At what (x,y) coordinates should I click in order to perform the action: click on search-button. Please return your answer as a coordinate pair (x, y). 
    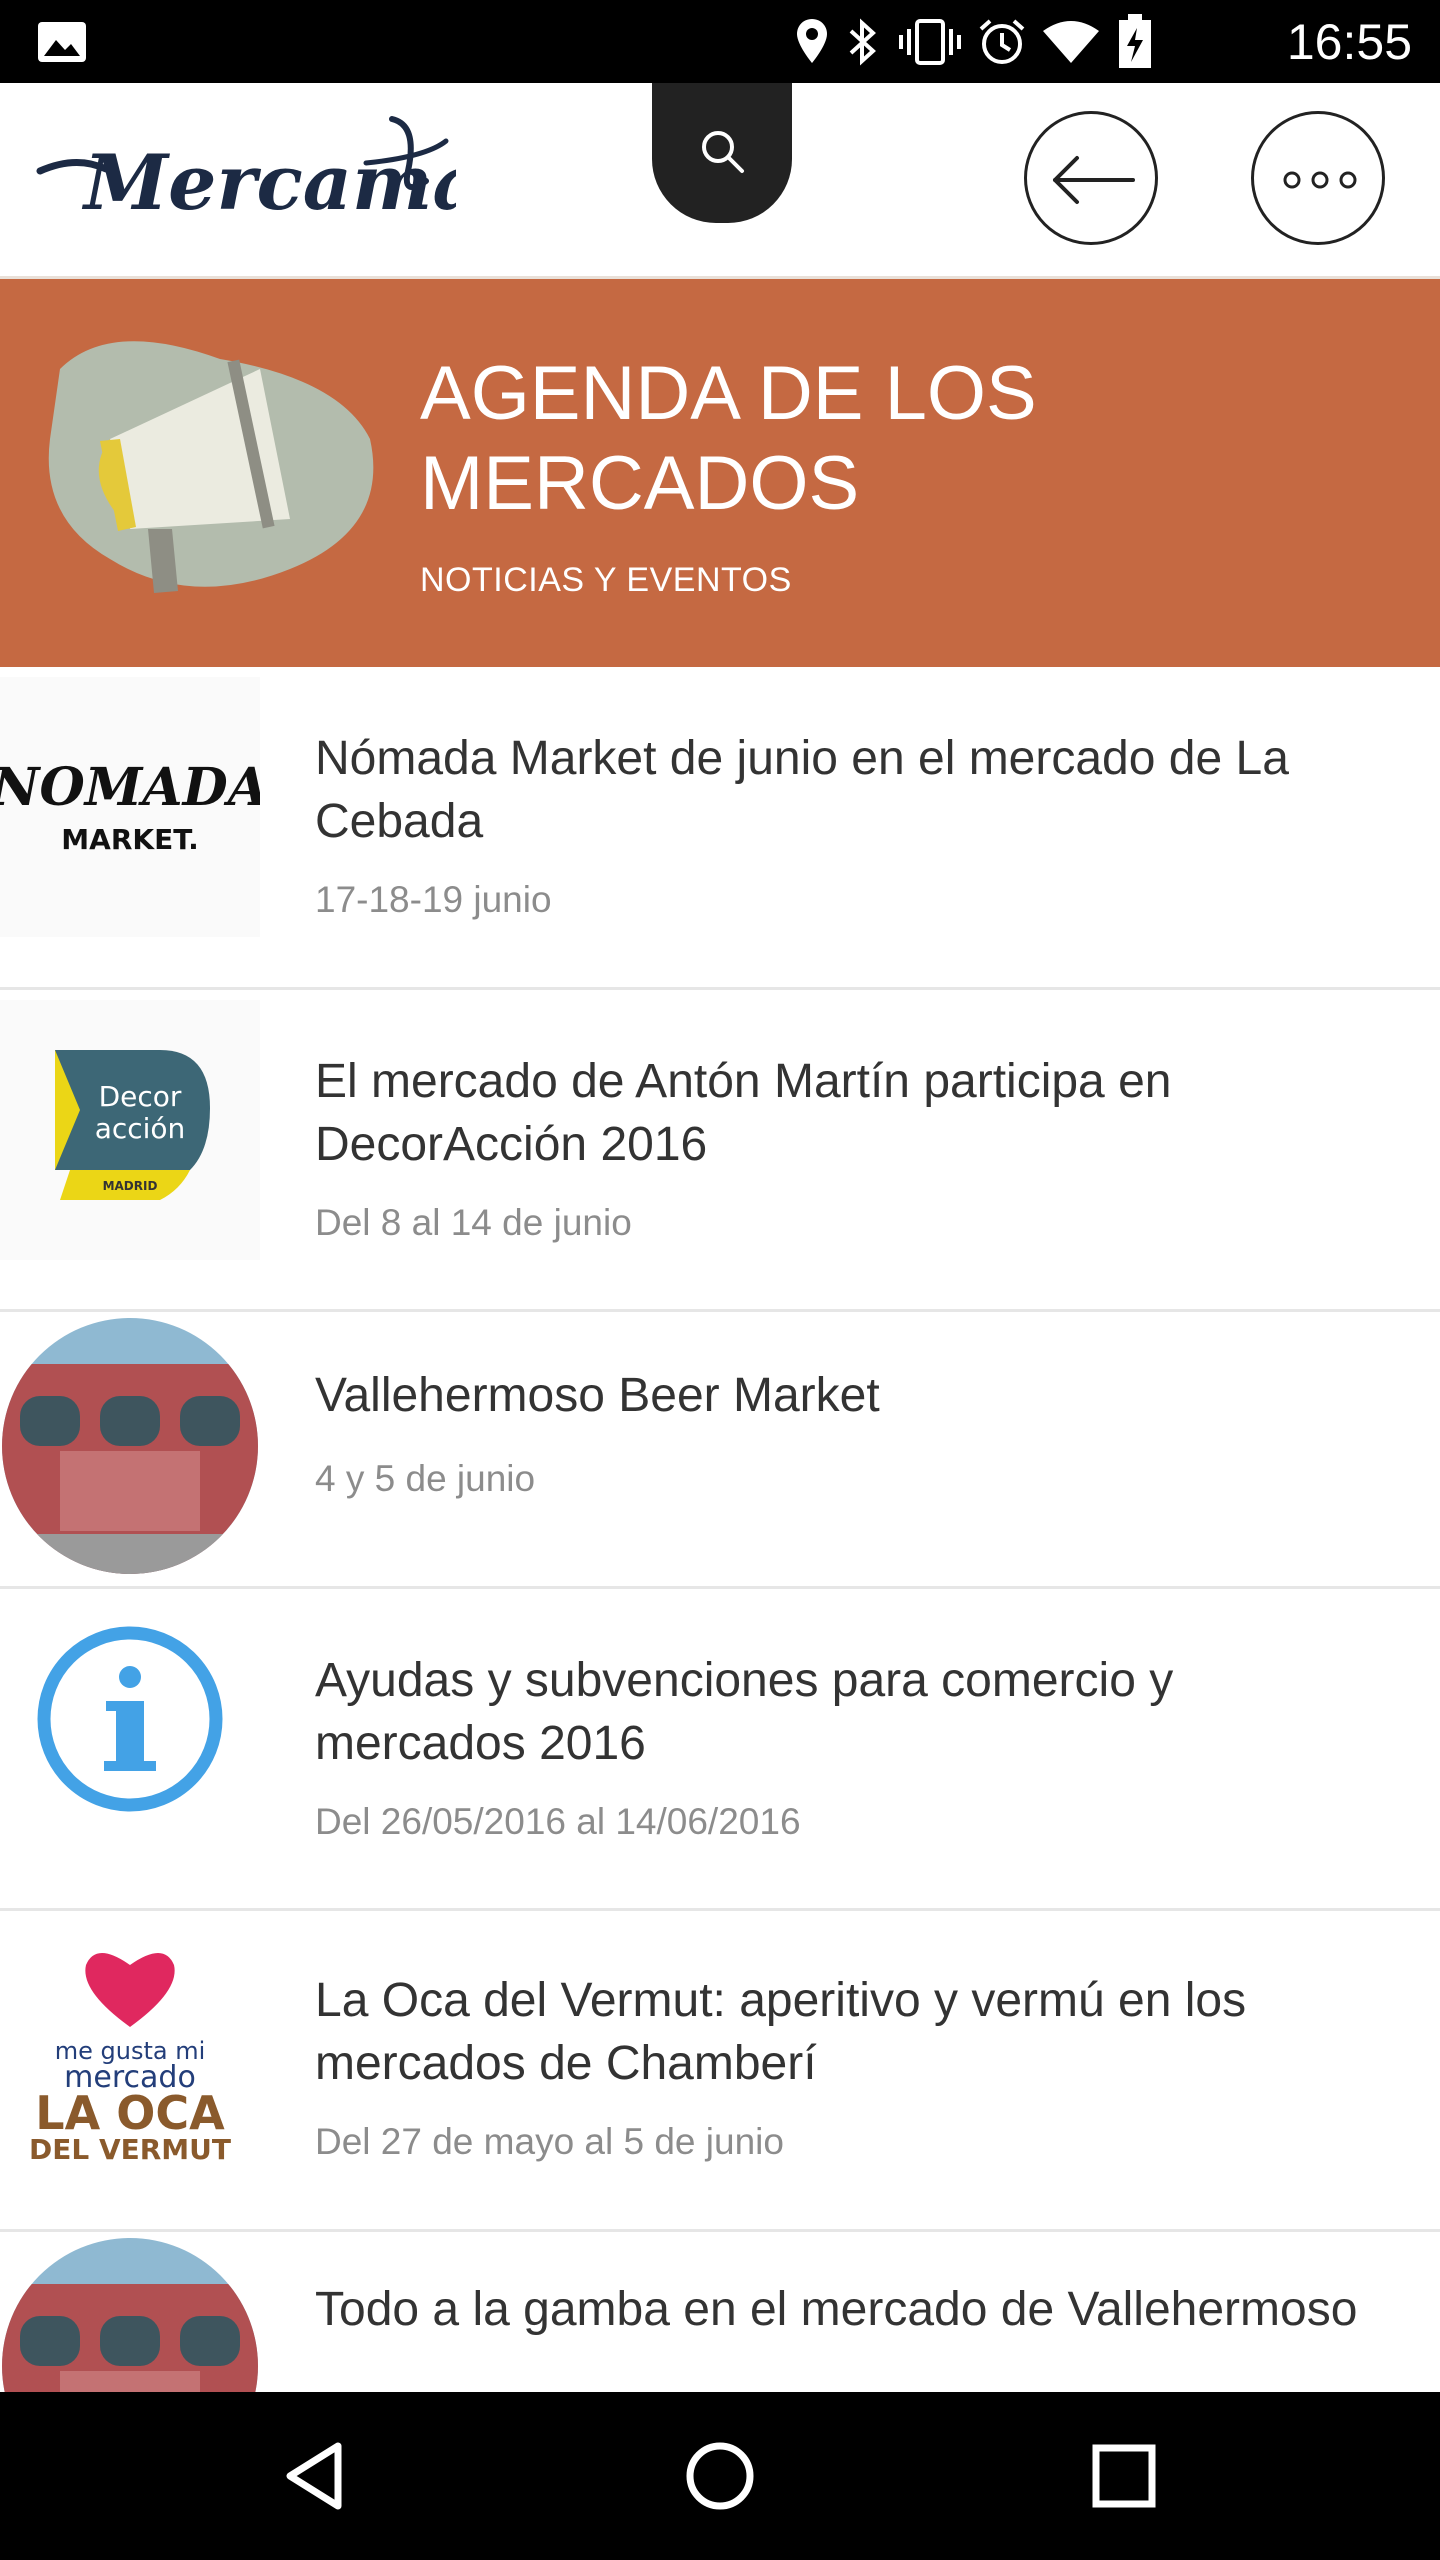
    Looking at the image, I should click on (722, 153).